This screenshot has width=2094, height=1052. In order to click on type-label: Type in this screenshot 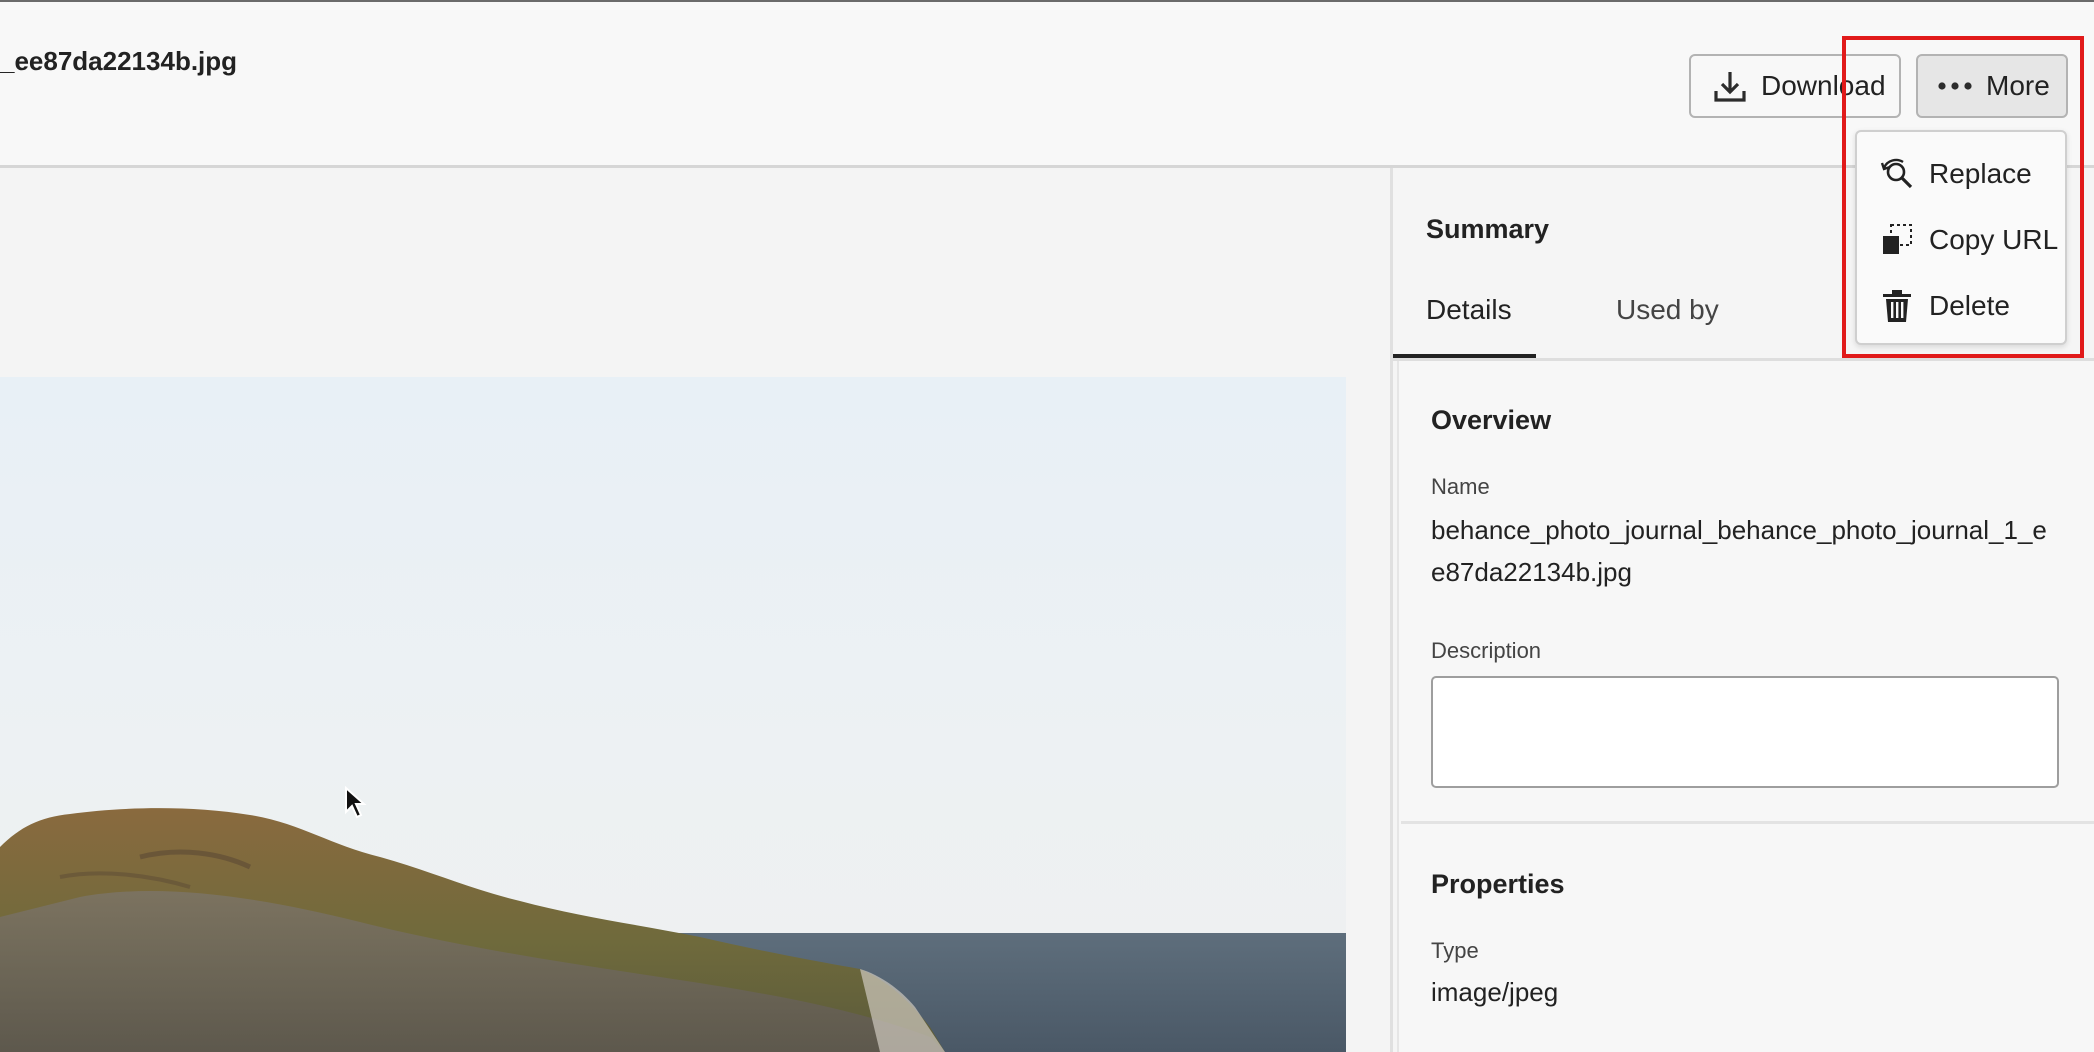, I will do `click(1455, 950)`.